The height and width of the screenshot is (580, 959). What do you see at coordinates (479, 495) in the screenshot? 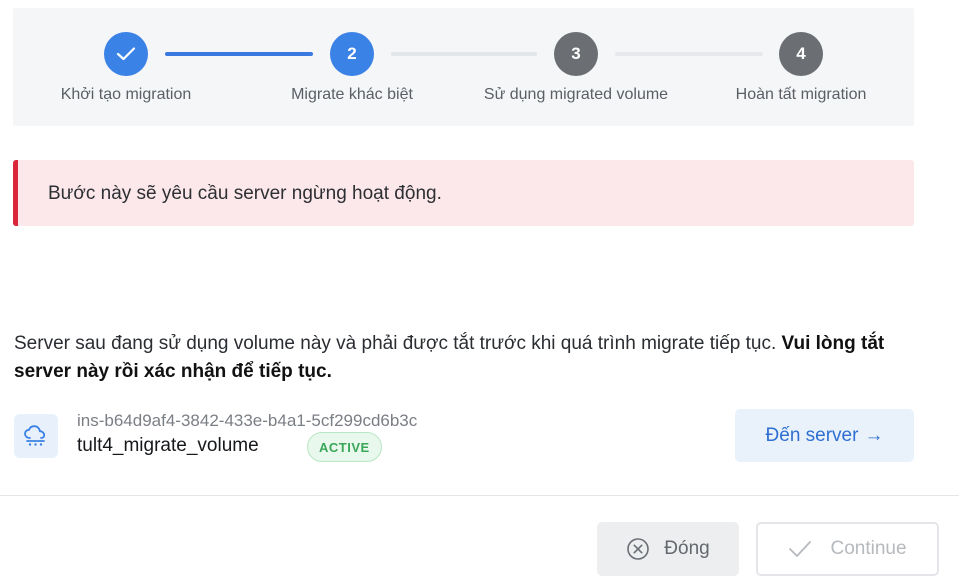
I see `footer-divider` at bounding box center [479, 495].